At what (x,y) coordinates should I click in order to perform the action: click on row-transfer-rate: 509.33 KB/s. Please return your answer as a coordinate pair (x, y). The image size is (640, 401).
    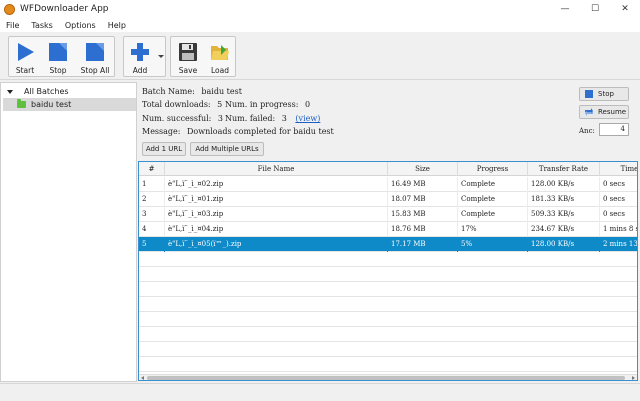
    Looking at the image, I should click on (564, 214).